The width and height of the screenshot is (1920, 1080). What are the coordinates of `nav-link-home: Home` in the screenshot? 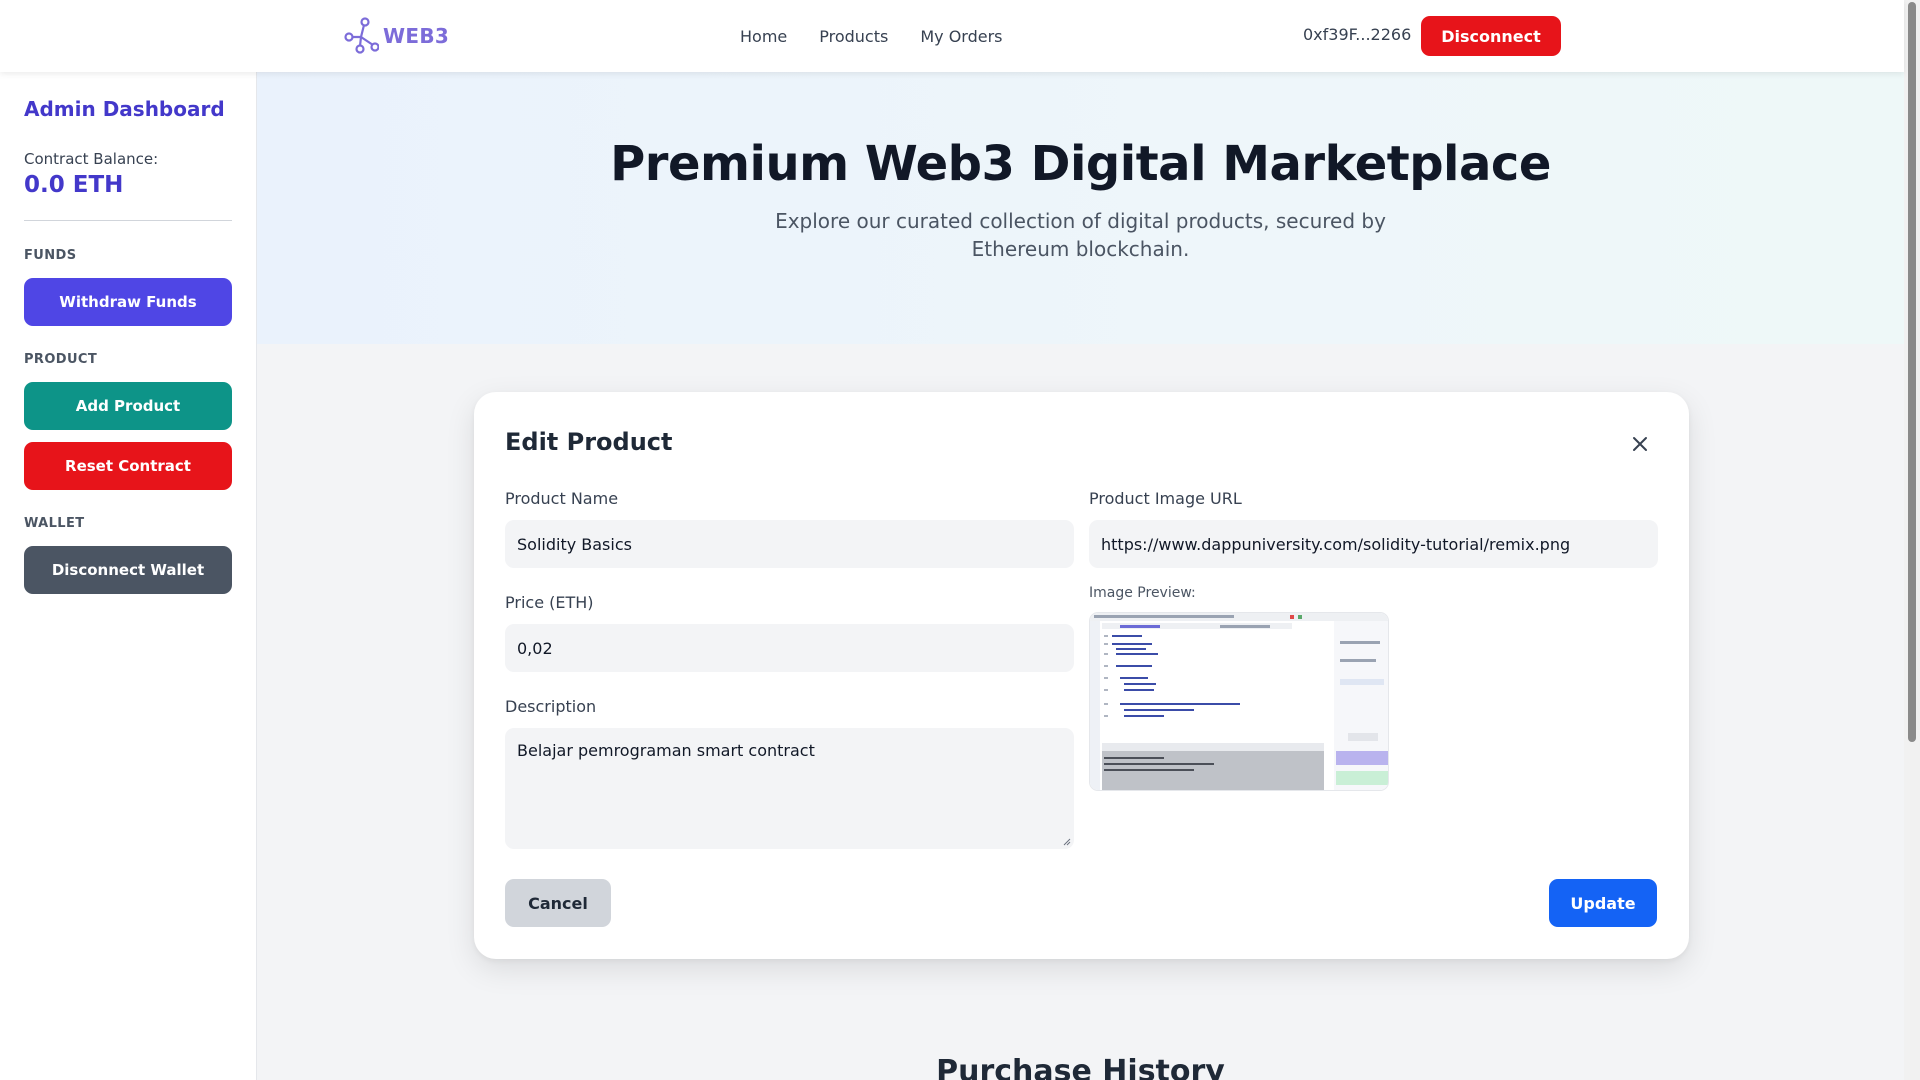 It's located at (763, 36).